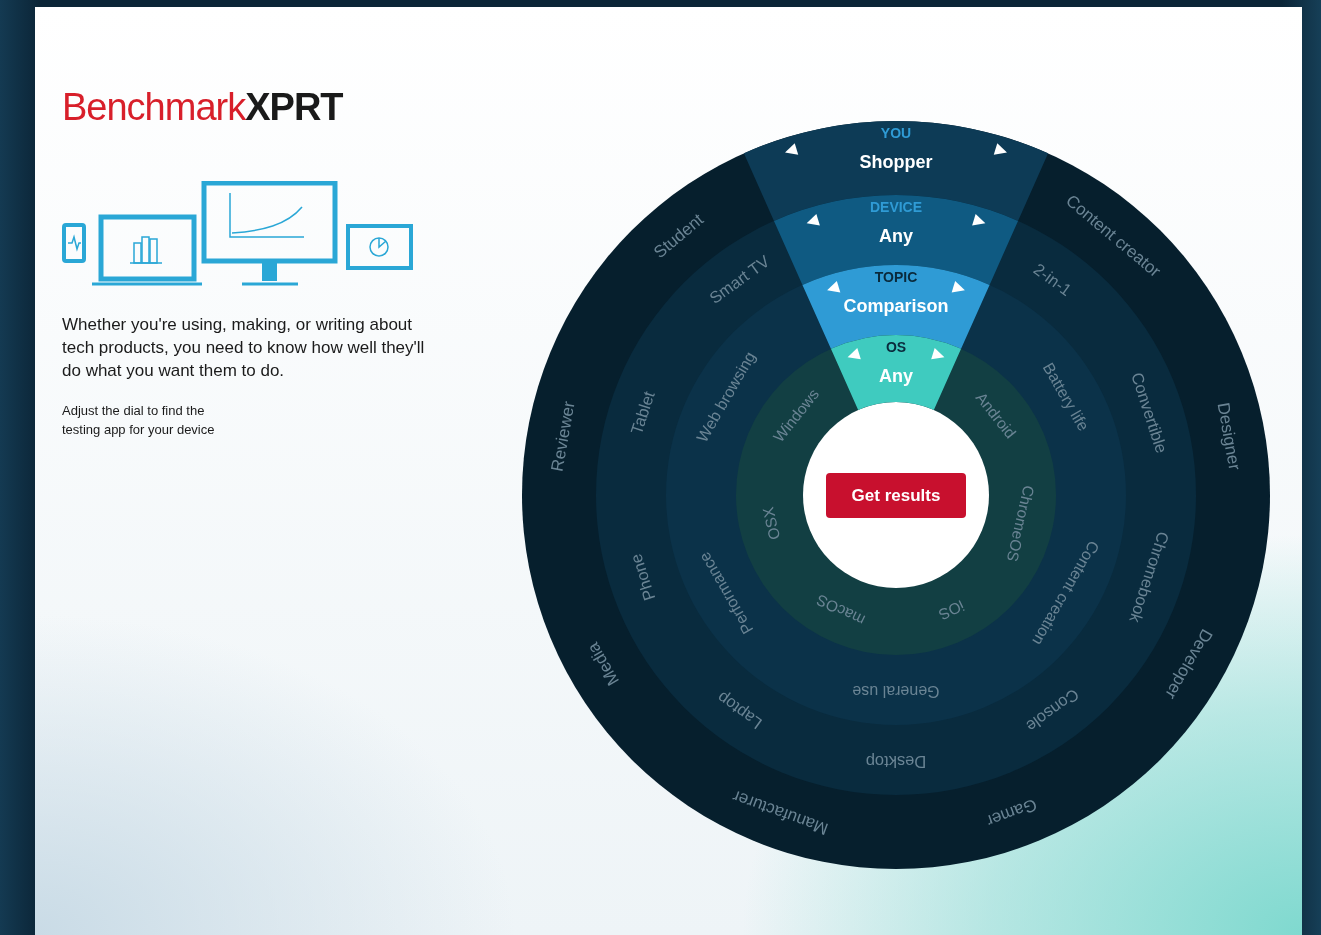 This screenshot has height=935, width=1321. I want to click on ring-title: DEVICE, so click(896, 206).